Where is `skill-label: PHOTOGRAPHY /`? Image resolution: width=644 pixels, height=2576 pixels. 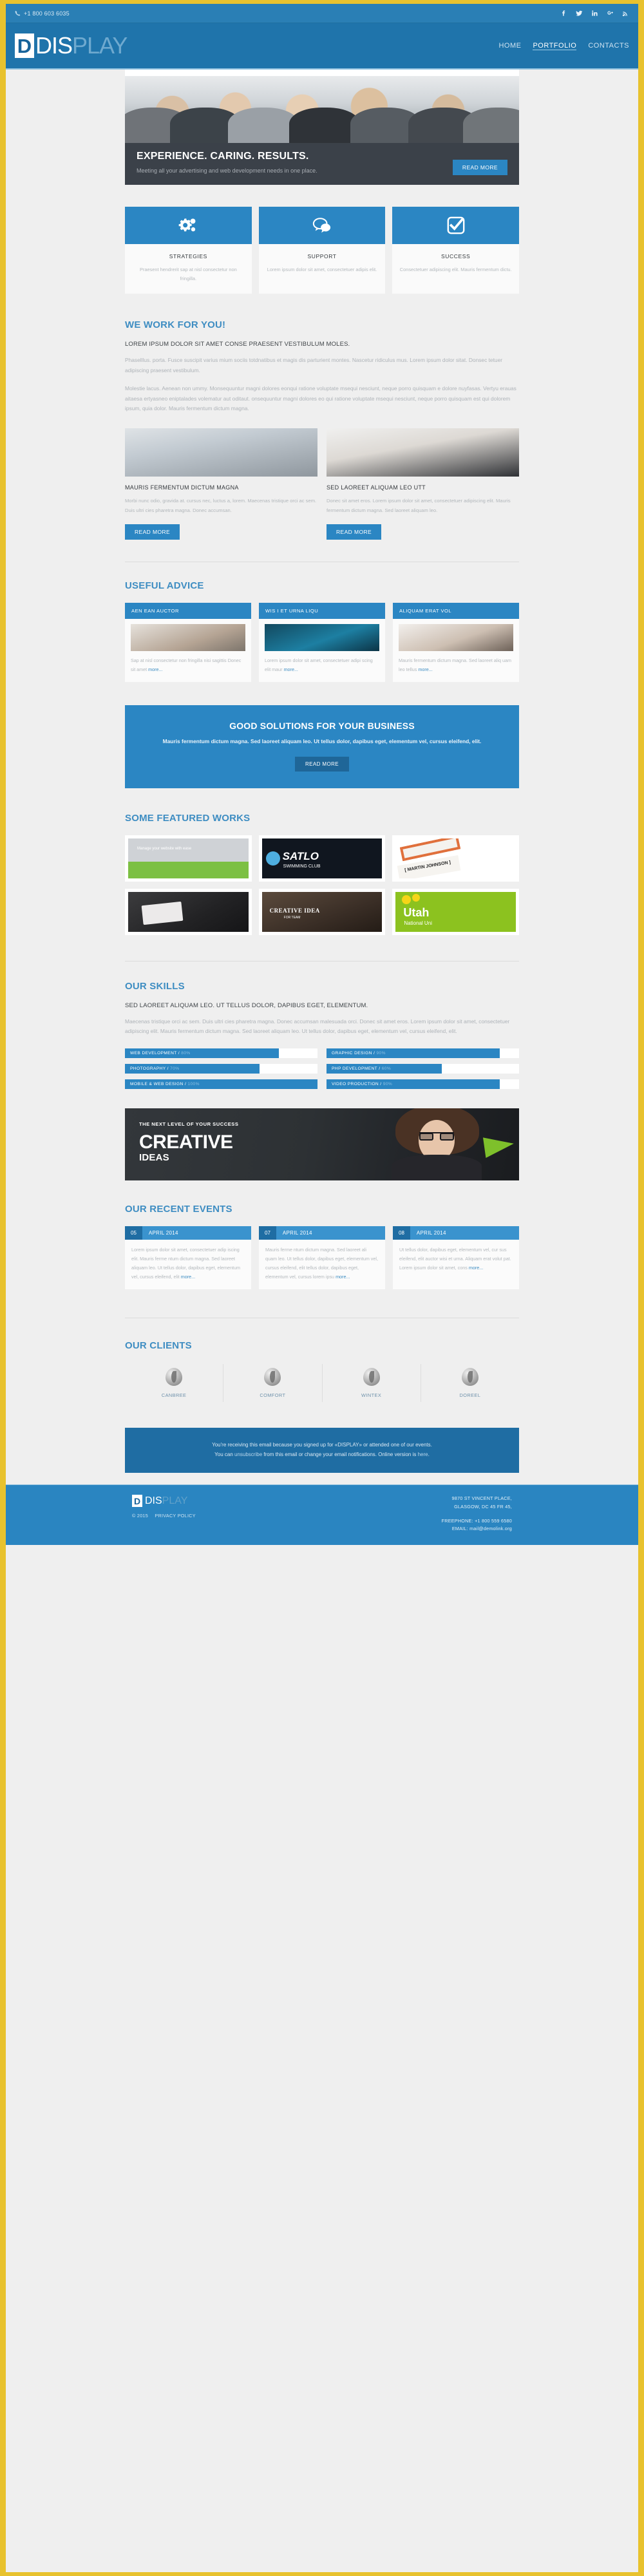
skill-label: PHOTOGRAPHY / is located at coordinates (149, 1068).